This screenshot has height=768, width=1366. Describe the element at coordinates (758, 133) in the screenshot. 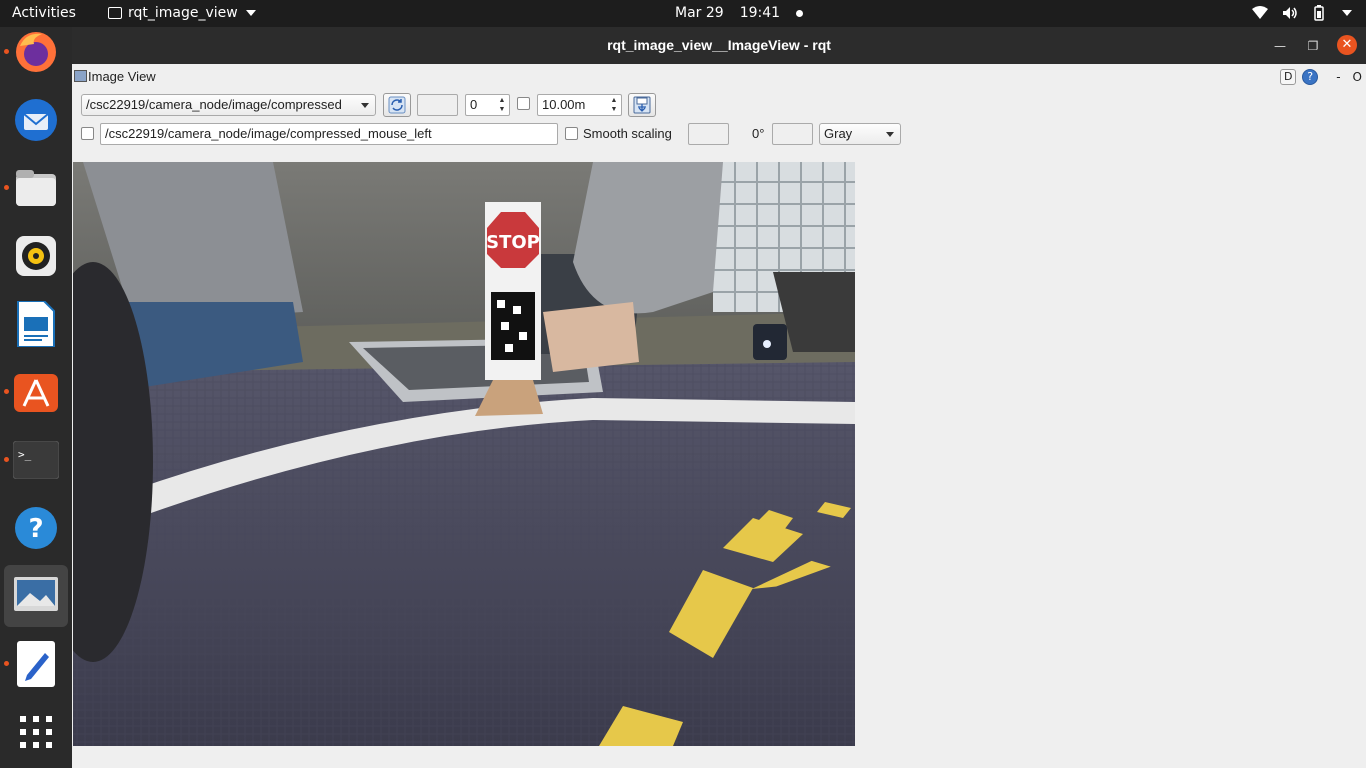

I see `rotation-label: 0°` at that location.